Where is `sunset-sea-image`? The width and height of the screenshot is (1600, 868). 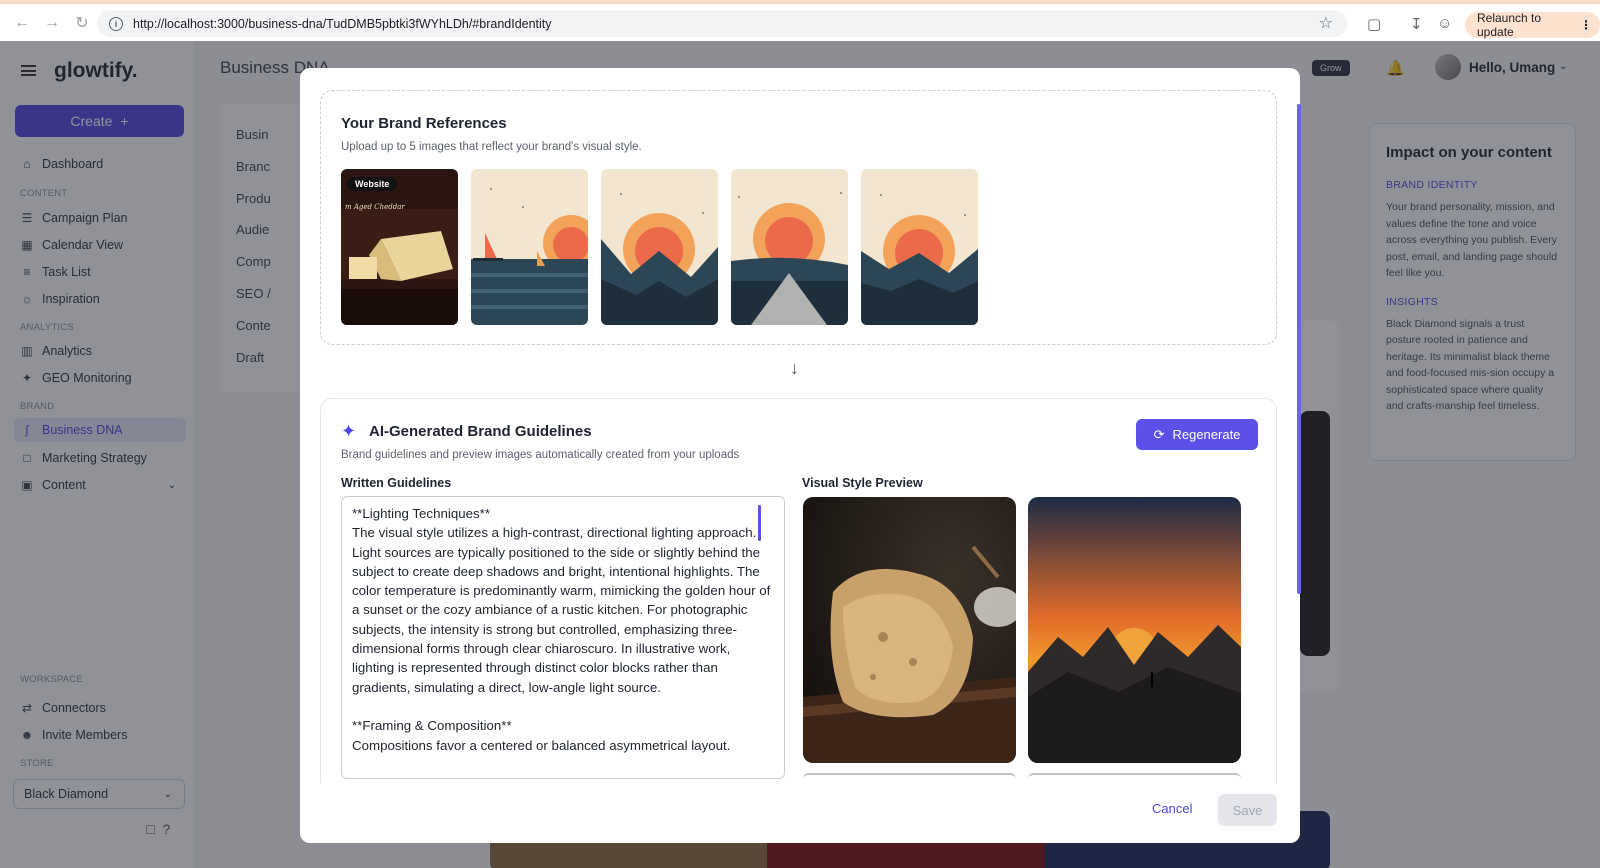 sunset-sea-image is located at coordinates (529, 247).